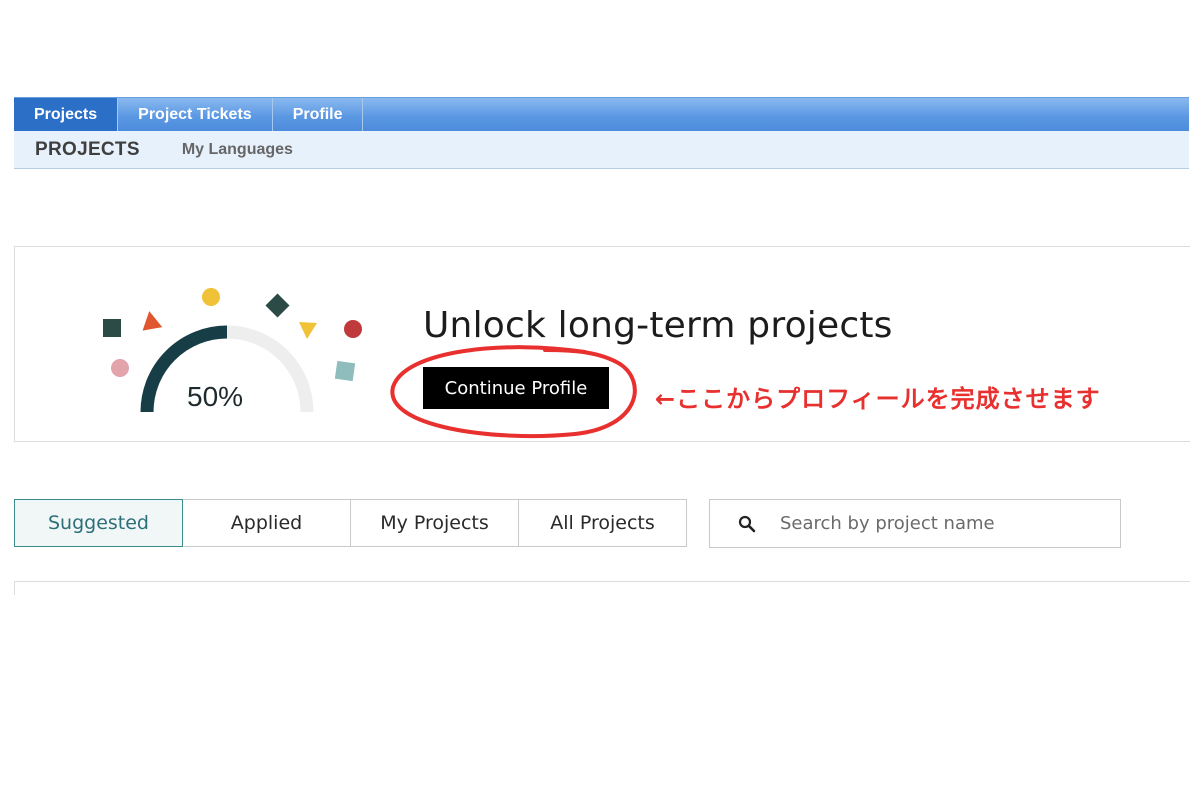  What do you see at coordinates (747, 523) in the screenshot?
I see `search-icon` at bounding box center [747, 523].